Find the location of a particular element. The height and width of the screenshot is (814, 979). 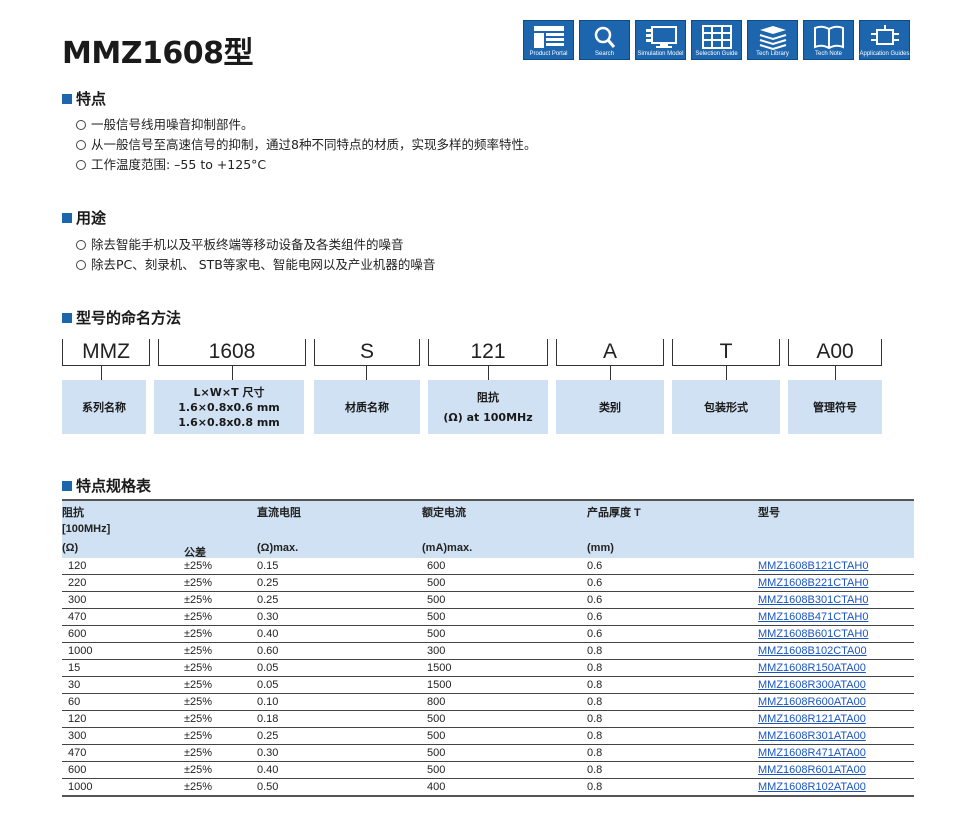

label-text: 1.6×0.8x0.6 mm is located at coordinates (229, 407).